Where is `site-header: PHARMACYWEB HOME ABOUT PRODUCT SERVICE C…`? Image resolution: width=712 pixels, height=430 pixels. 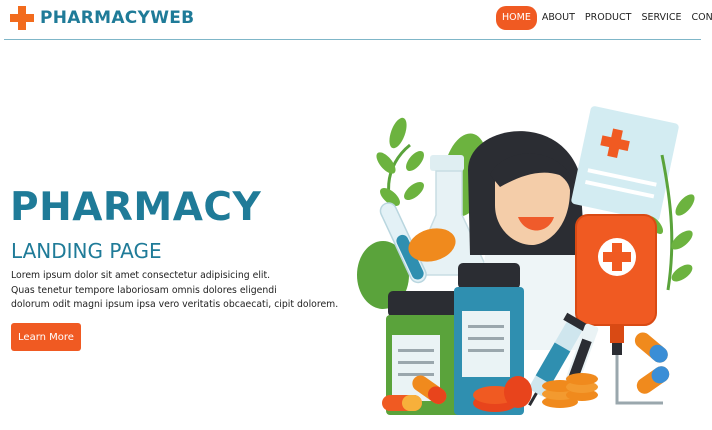
site-header: PHARMACYWEB HOME ABOUT PRODUCT SERVICE C… is located at coordinates (356, 20).